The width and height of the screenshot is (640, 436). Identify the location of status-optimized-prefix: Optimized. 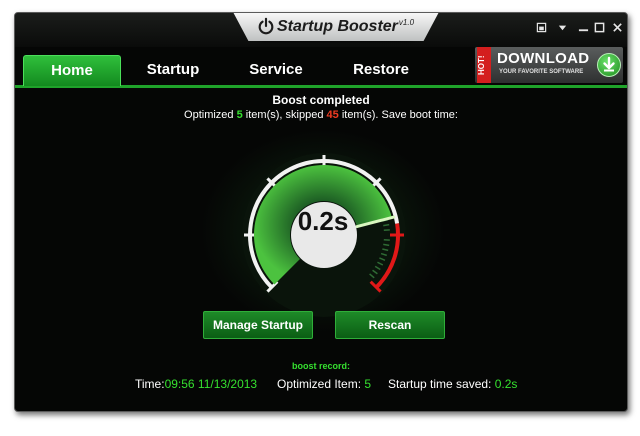
(209, 115).